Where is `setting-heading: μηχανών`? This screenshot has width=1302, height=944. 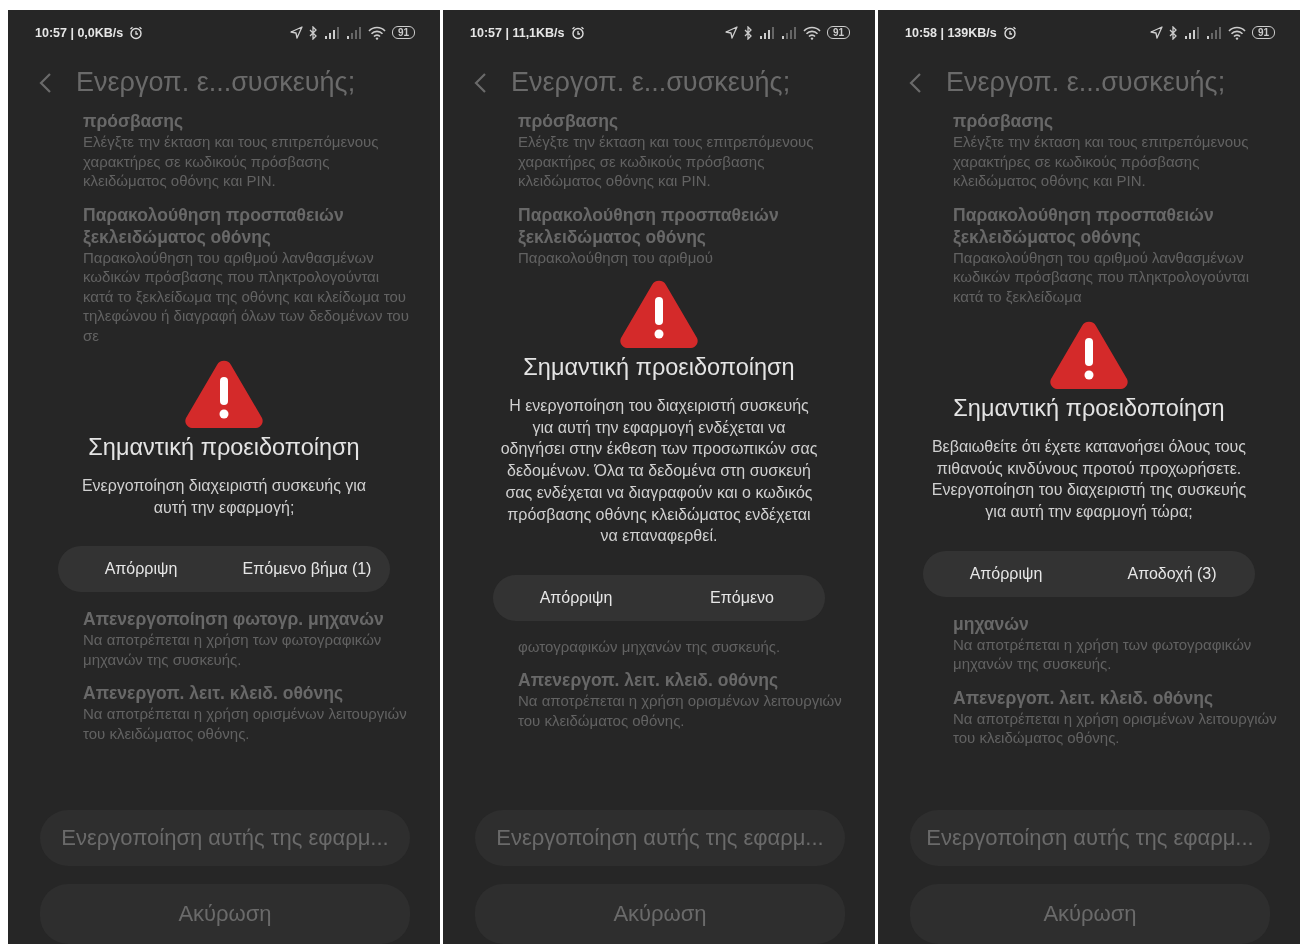
setting-heading: μηχανών is located at coordinates (991, 623).